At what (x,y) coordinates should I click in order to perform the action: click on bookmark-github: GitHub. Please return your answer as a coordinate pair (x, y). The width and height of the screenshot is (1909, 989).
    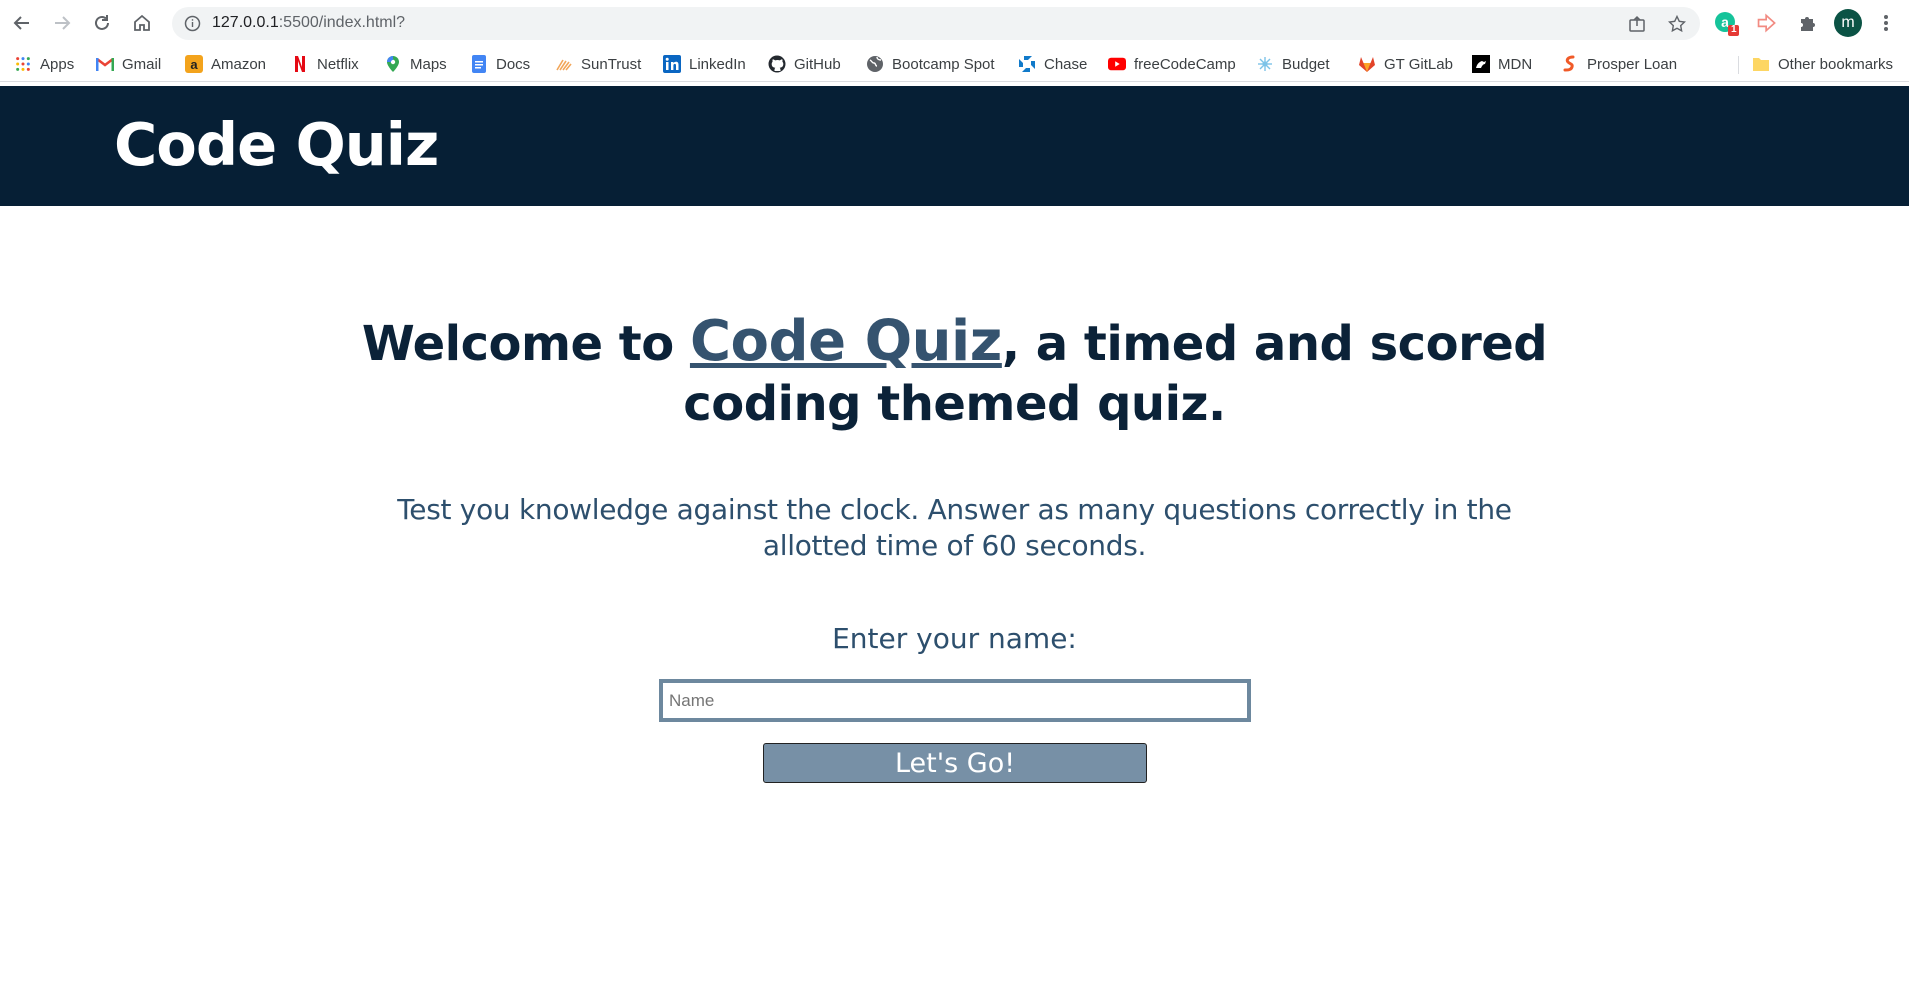
    Looking at the image, I should click on (804, 64).